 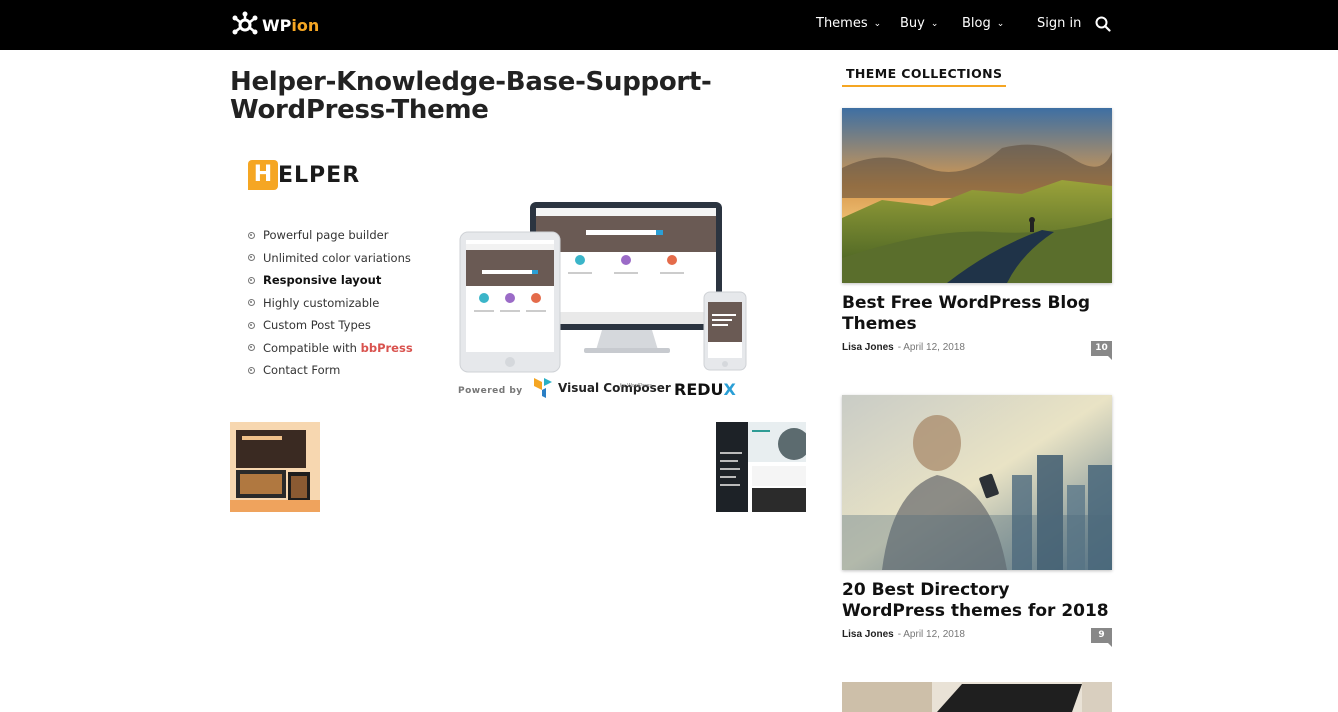 What do you see at coordinates (337, 257) in the screenshot?
I see `feature-text: Unlimited color variations` at bounding box center [337, 257].